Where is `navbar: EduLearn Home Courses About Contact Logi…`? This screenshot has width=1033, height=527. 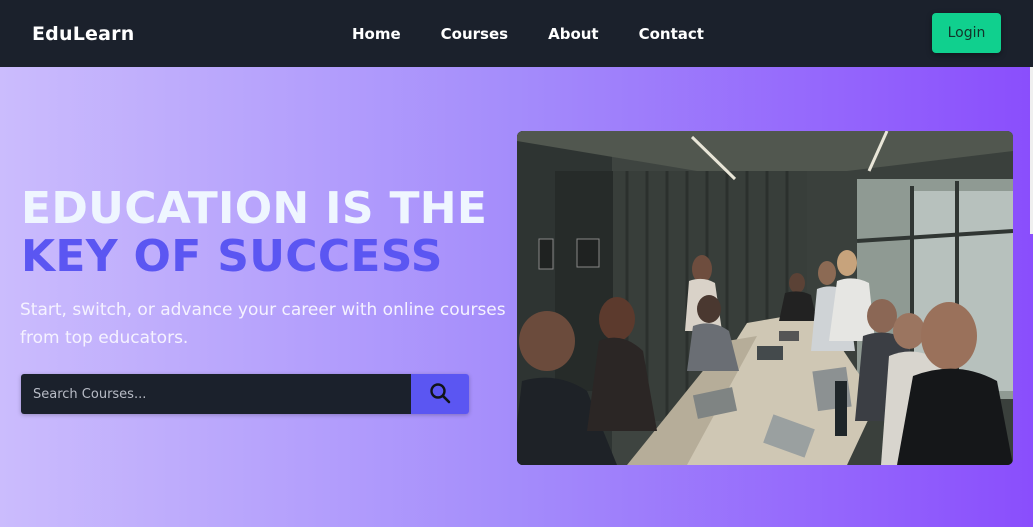 navbar: EduLearn Home Courses About Contact Logi… is located at coordinates (516, 33).